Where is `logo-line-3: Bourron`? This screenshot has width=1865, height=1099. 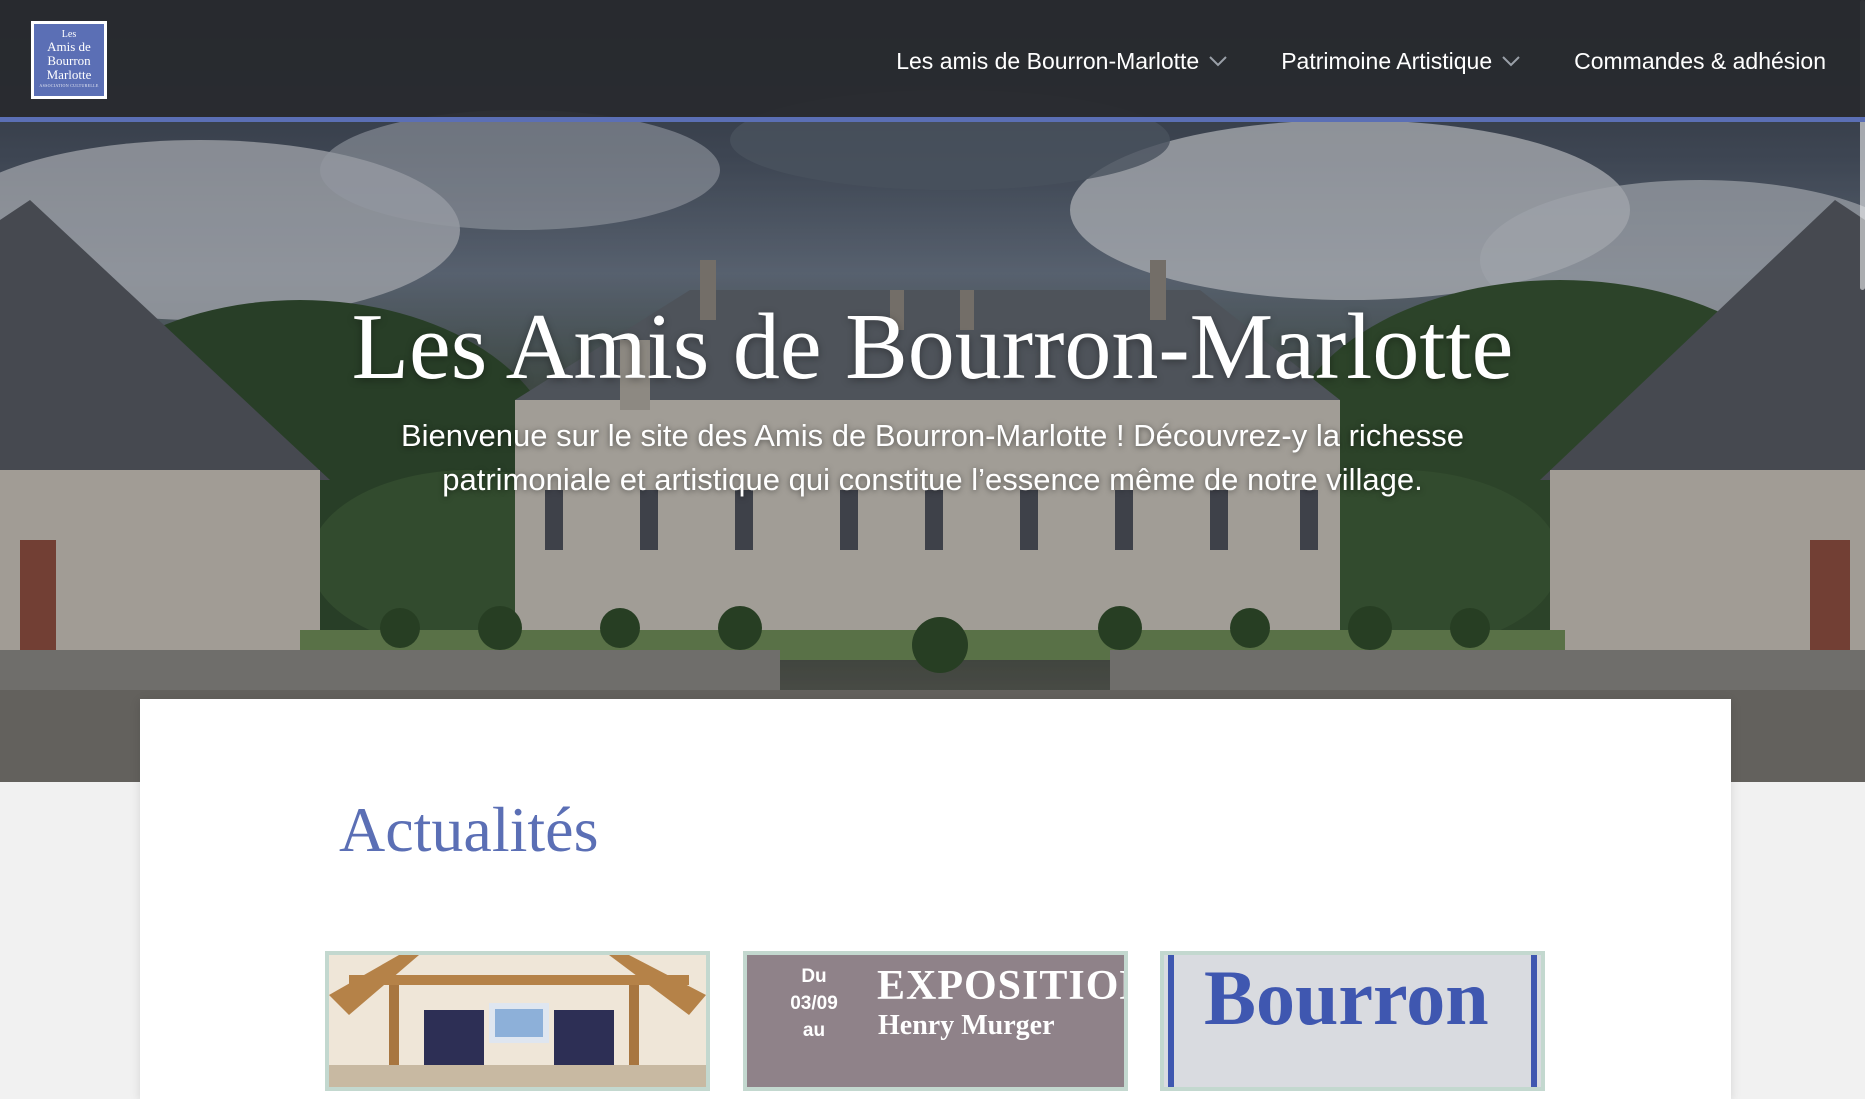
logo-line-3: Bourron is located at coordinates (69, 60).